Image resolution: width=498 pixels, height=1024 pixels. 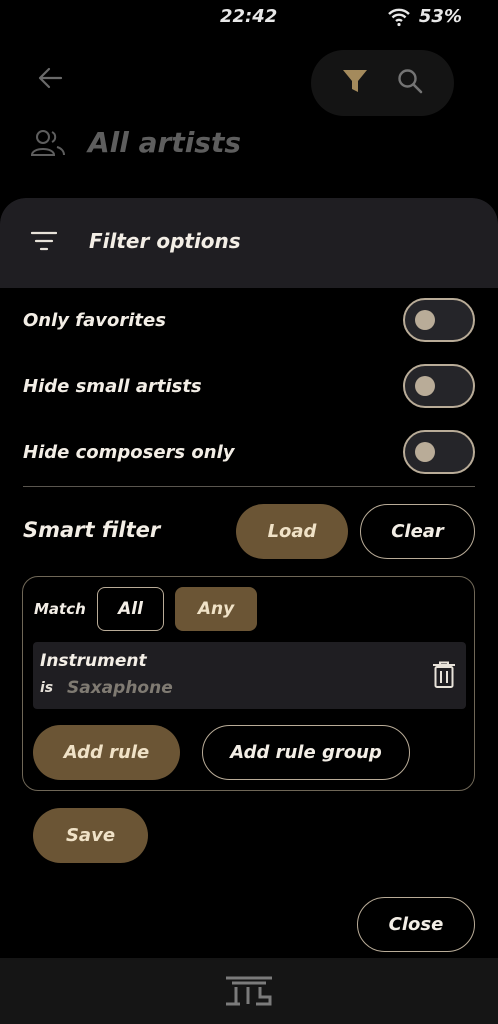 What do you see at coordinates (216, 609) in the screenshot?
I see `match-any-button: Any` at bounding box center [216, 609].